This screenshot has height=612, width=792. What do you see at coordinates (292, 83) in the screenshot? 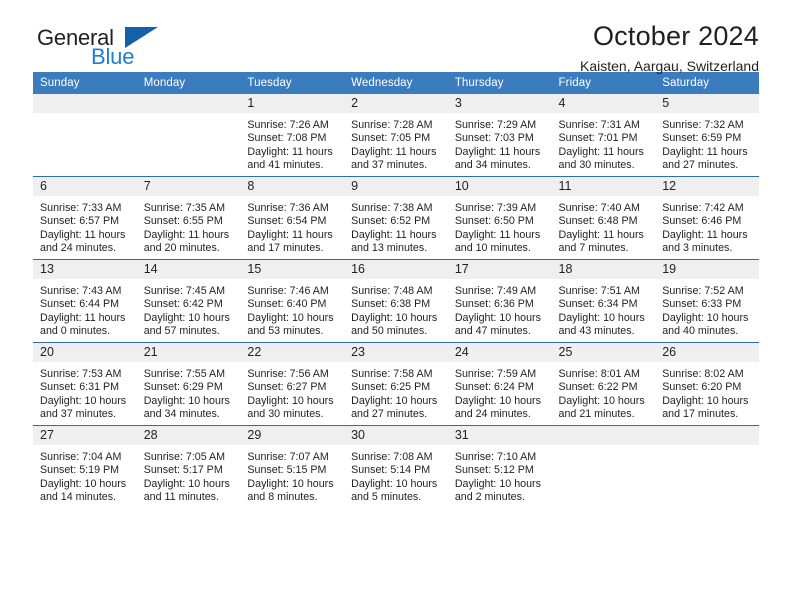
I see `weekday-header-tuesday: Tuesday` at bounding box center [292, 83].